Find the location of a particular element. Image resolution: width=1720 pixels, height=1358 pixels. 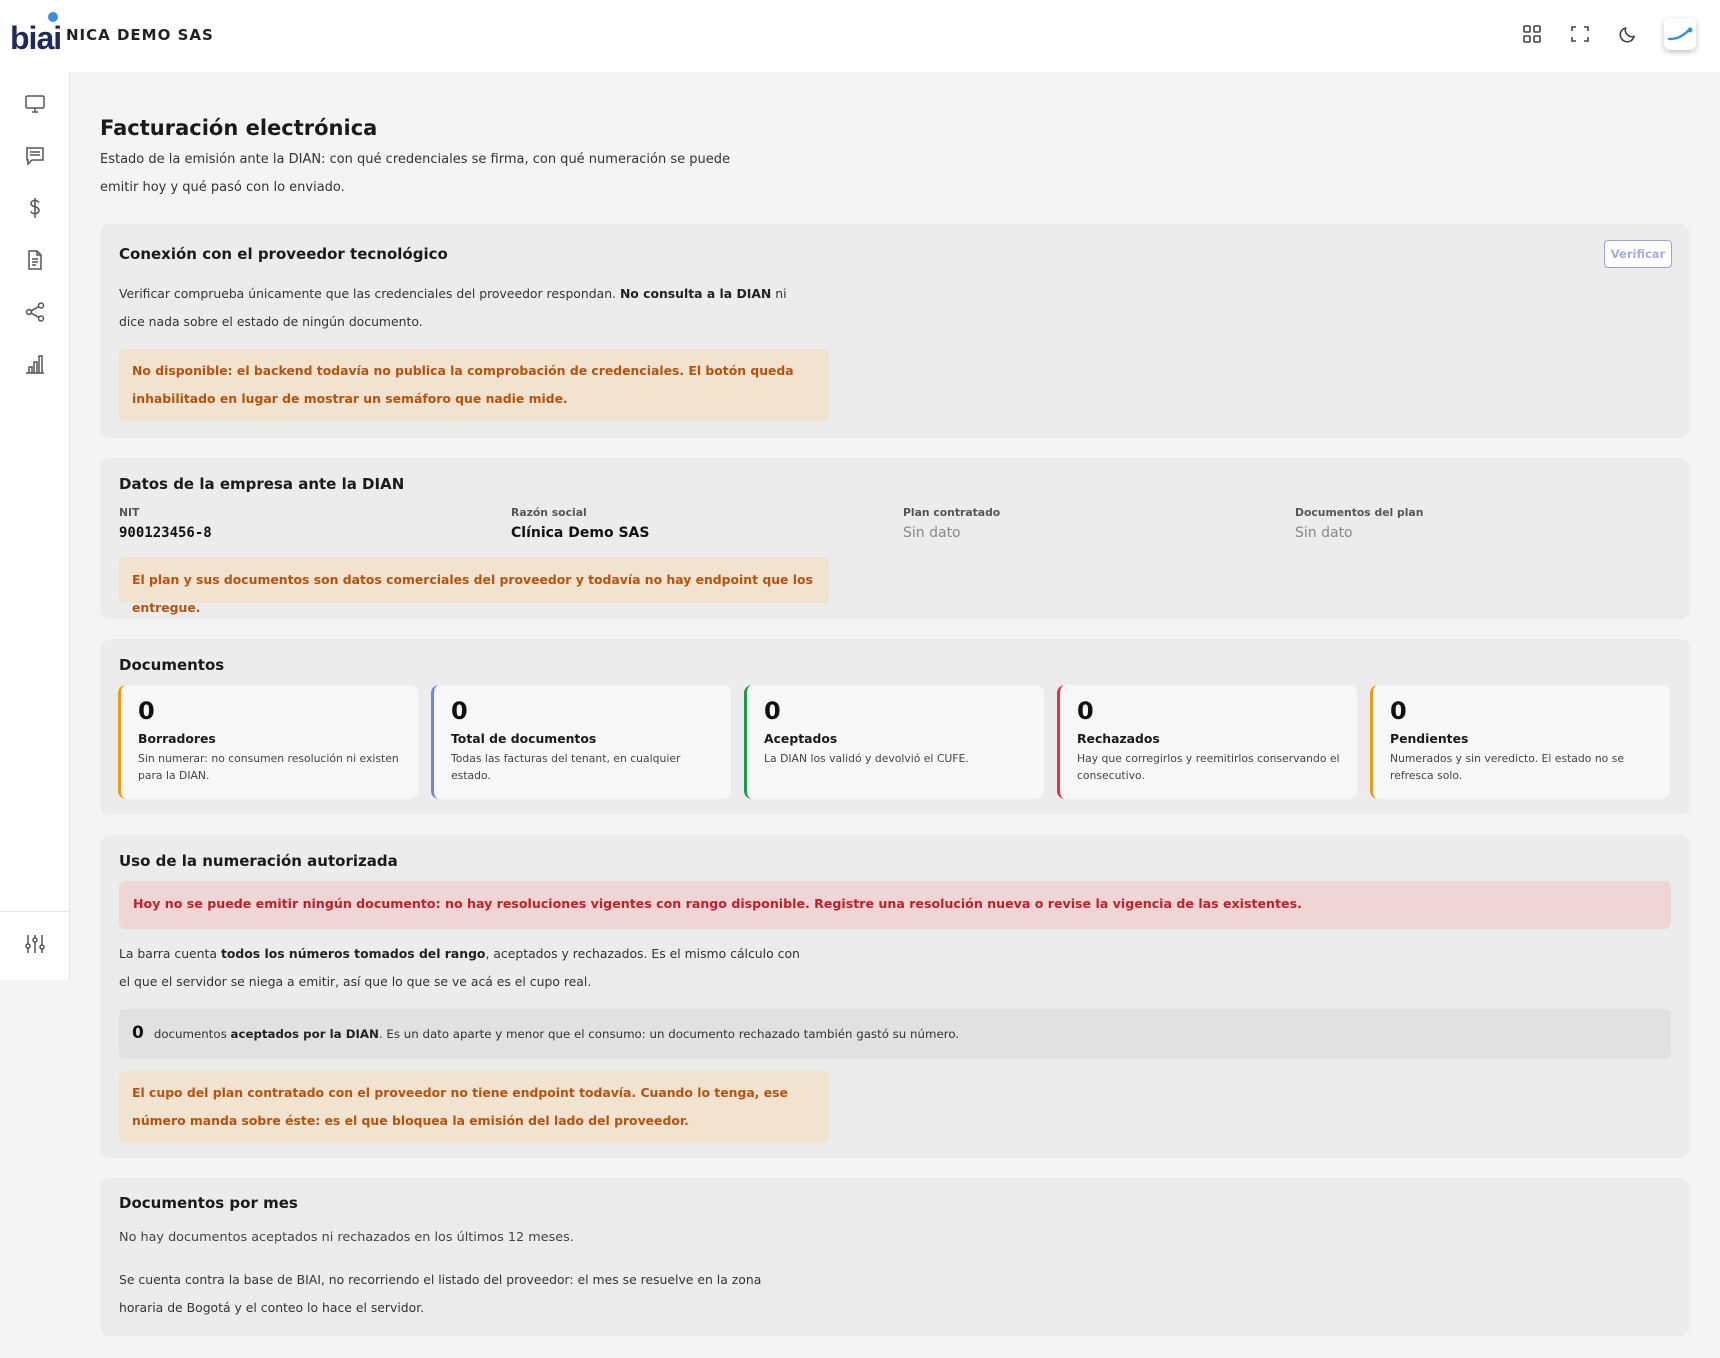

stat-description: La DIAN los validó y devolvió el CUFE. is located at coordinates (866, 758).